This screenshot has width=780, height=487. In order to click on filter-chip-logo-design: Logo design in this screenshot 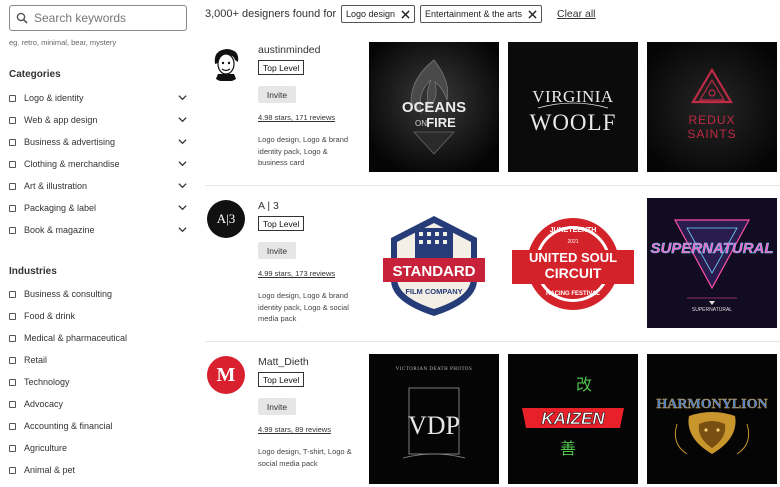, I will do `click(378, 14)`.